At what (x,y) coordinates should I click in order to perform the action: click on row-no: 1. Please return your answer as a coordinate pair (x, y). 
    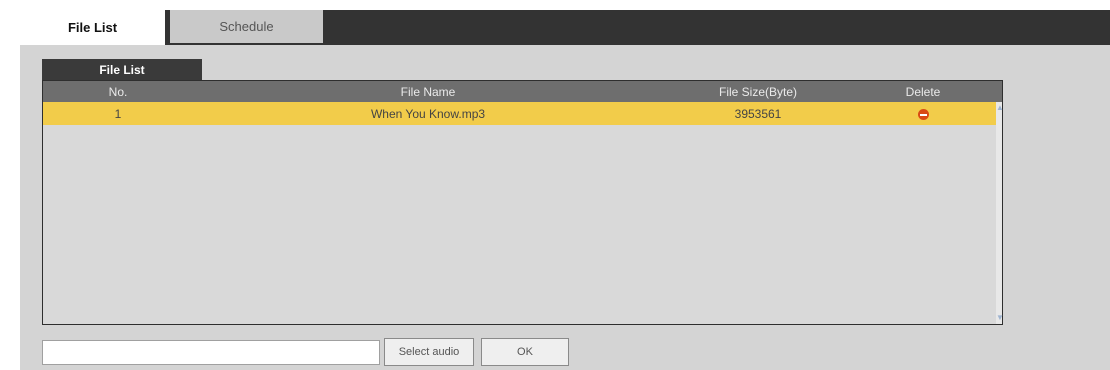
    Looking at the image, I should click on (118, 113).